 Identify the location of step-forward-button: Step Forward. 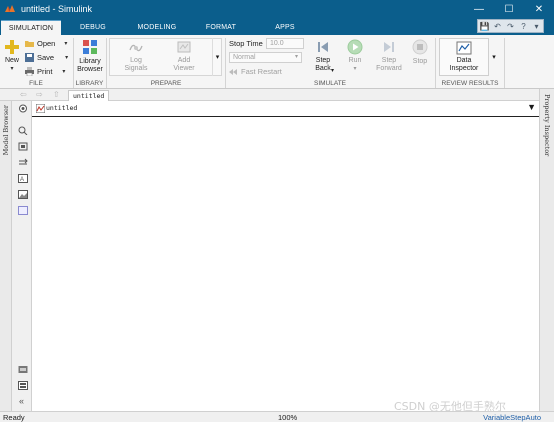
(389, 56).